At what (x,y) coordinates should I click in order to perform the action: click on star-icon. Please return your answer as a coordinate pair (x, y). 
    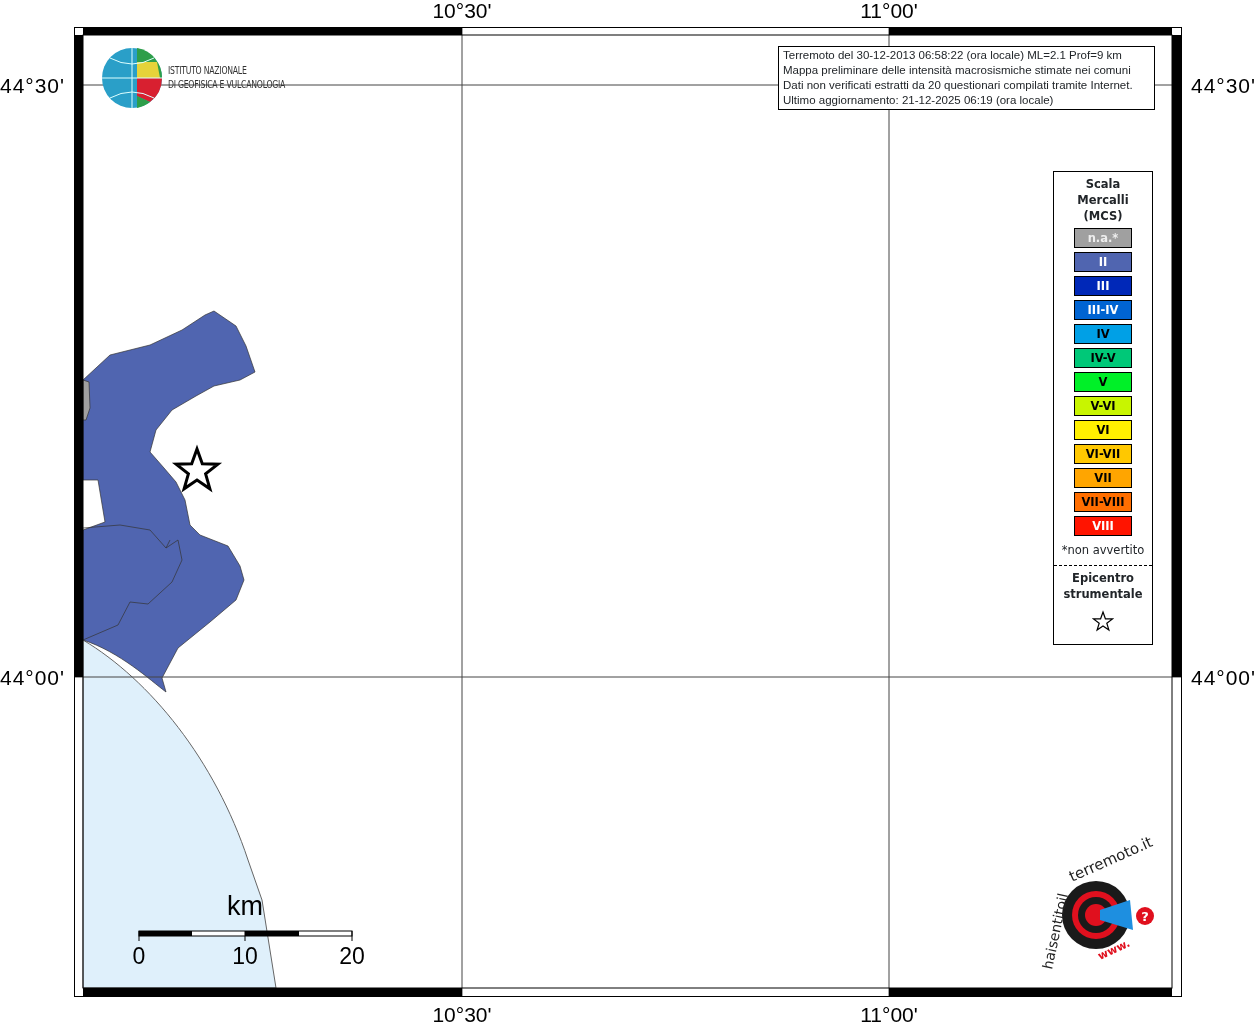
    Looking at the image, I should click on (1103, 621).